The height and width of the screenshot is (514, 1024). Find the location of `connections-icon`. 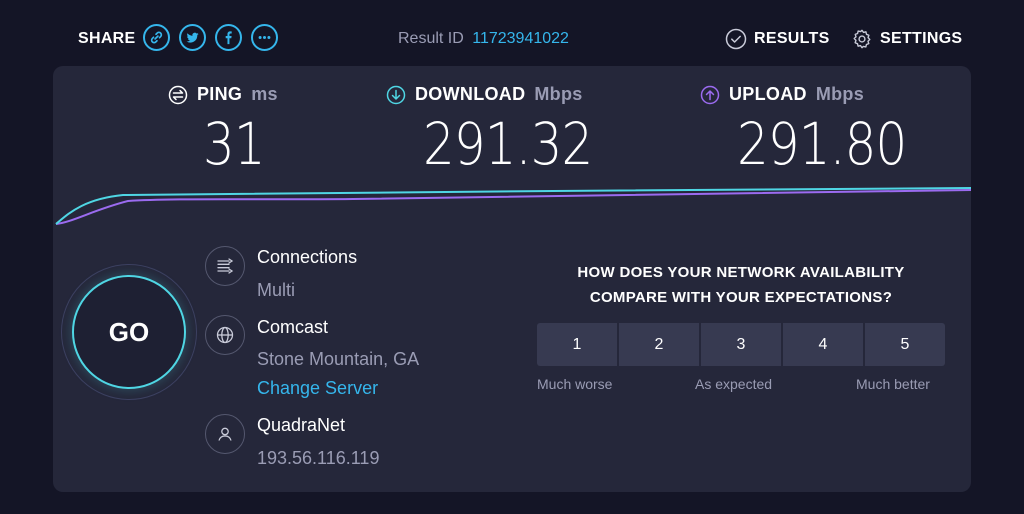

connections-icon is located at coordinates (225, 266).